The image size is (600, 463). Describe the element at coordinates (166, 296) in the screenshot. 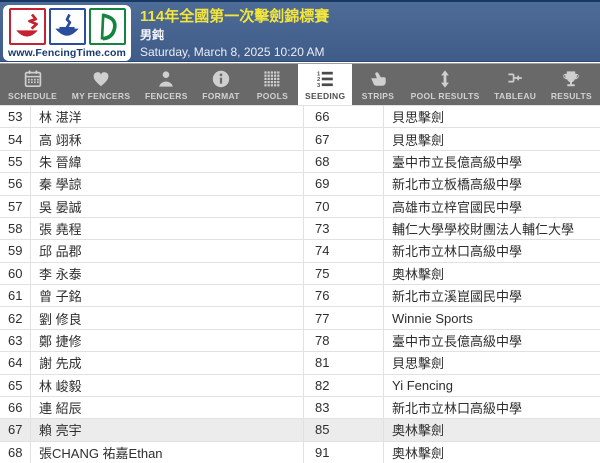

I see `name-cell: 曾 子銘` at that location.